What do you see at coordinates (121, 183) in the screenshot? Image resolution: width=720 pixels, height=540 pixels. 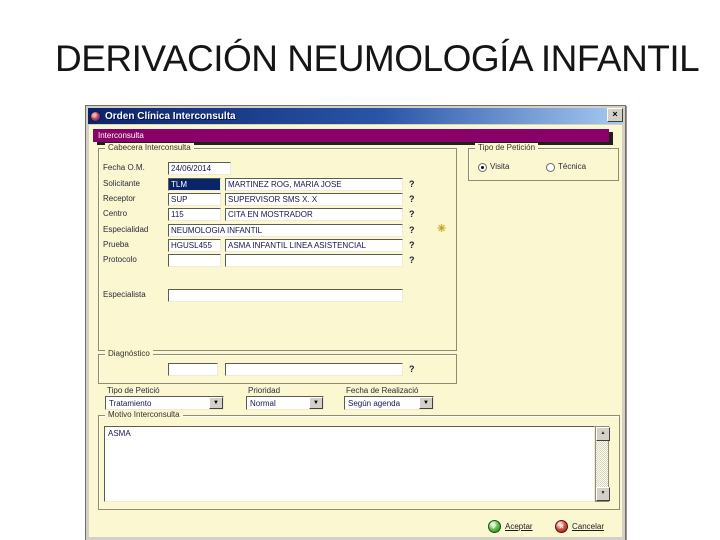 I see `solicitante-label: Solicitante` at bounding box center [121, 183].